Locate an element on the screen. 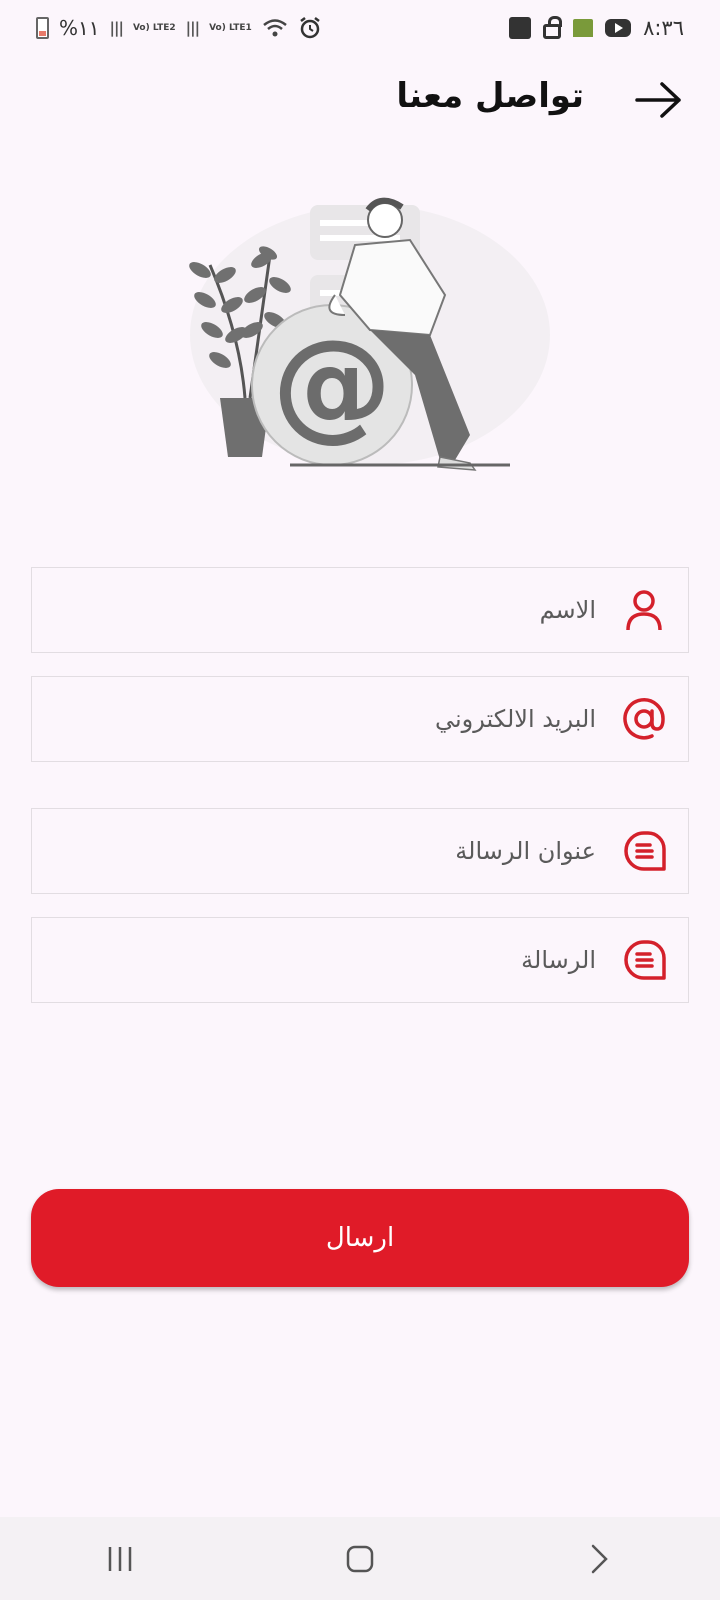  arrow-right-icon is located at coordinates (659, 100).